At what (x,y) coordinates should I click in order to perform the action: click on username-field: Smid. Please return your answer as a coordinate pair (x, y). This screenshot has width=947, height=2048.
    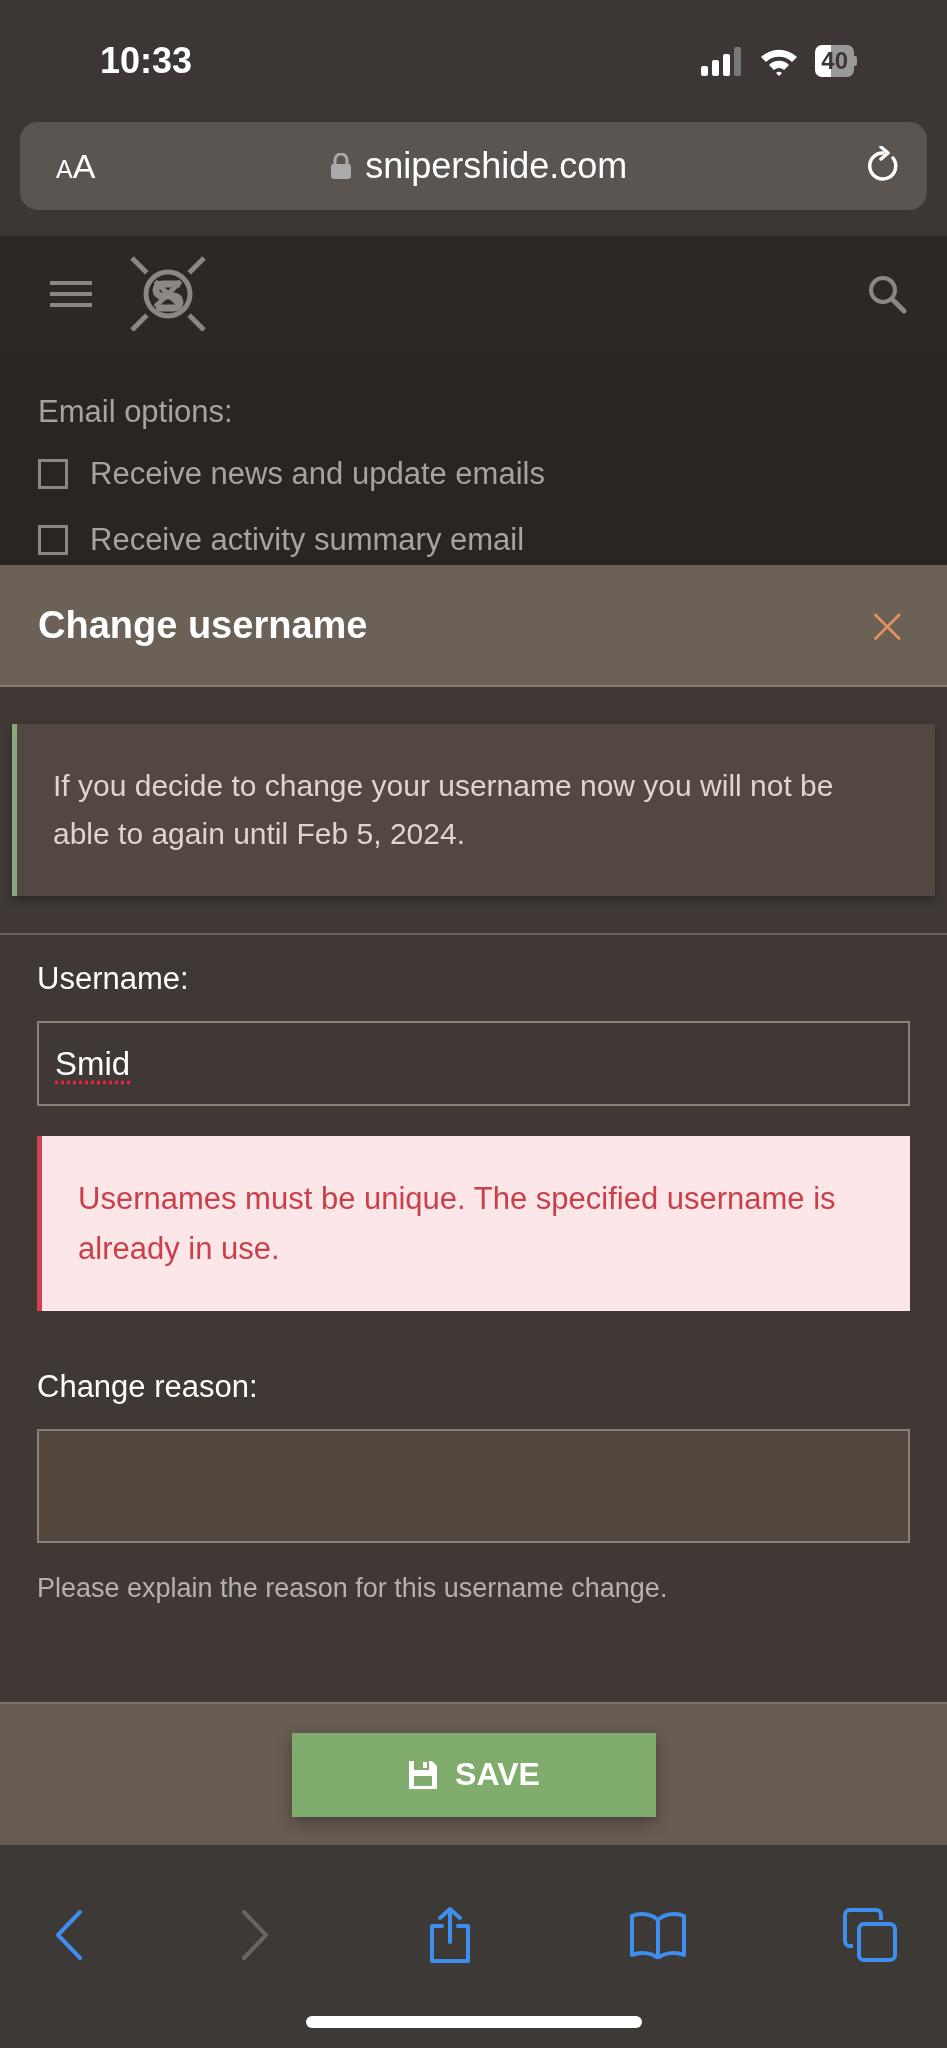
    Looking at the image, I should click on (473, 1063).